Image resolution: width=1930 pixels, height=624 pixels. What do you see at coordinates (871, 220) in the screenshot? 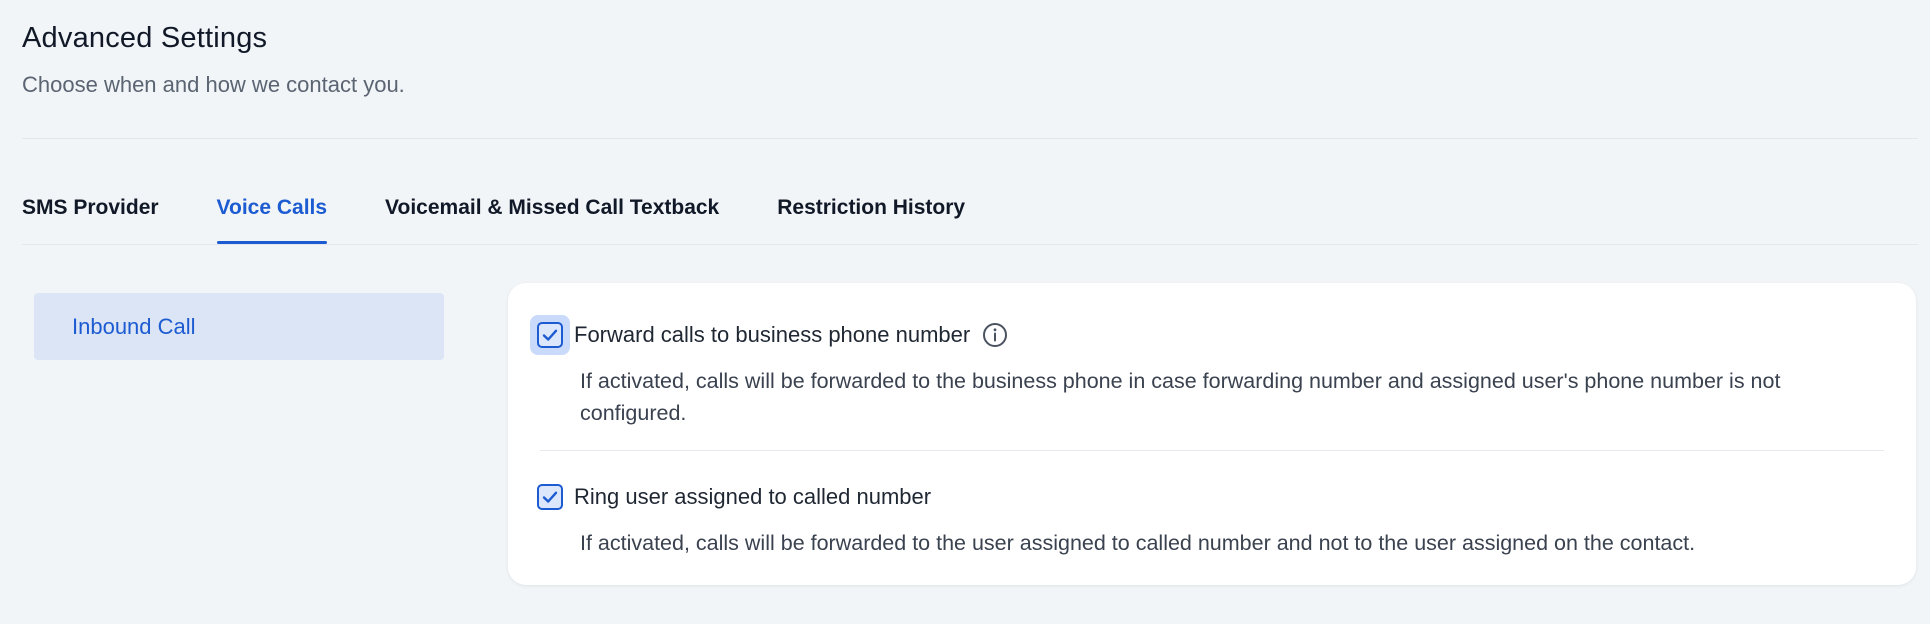
I see `tab-restriction-history: Restriction History` at bounding box center [871, 220].